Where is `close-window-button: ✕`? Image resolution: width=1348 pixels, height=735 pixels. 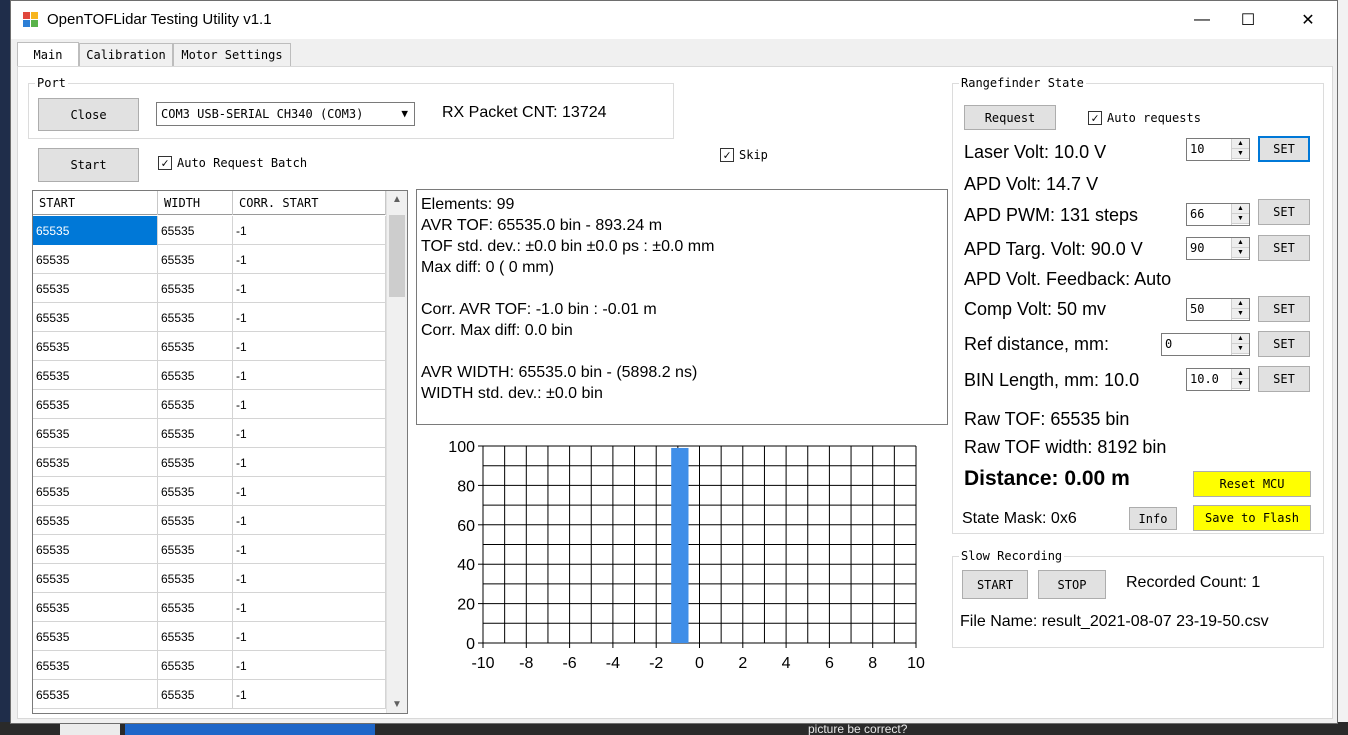 close-window-button: ✕ is located at coordinates (1308, 20).